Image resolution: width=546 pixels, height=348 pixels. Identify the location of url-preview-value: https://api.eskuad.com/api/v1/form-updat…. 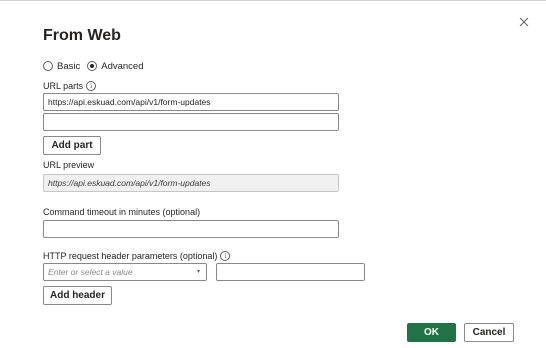
(129, 183).